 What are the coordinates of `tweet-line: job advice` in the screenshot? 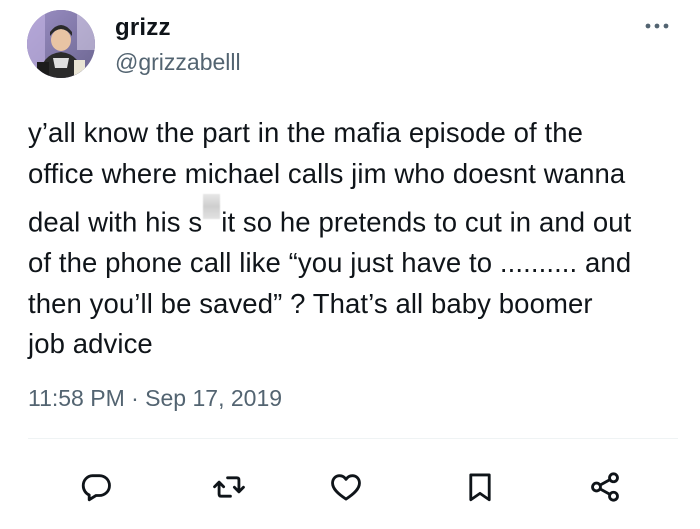 It's located at (90, 343).